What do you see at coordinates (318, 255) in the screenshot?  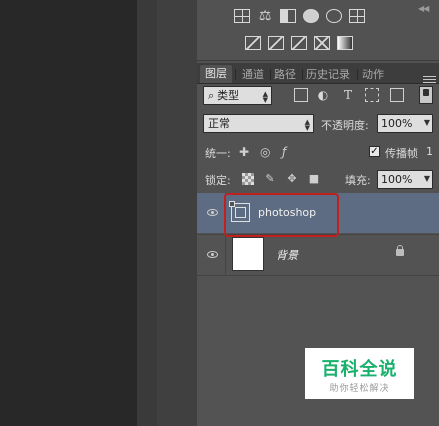 I see `layer-row-background: 背景` at bounding box center [318, 255].